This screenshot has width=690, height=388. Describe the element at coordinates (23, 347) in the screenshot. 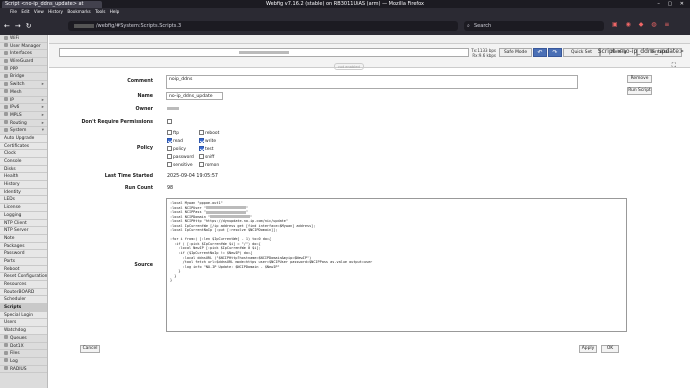

I see `sidebar-item-dot1x: Dot1X` at that location.